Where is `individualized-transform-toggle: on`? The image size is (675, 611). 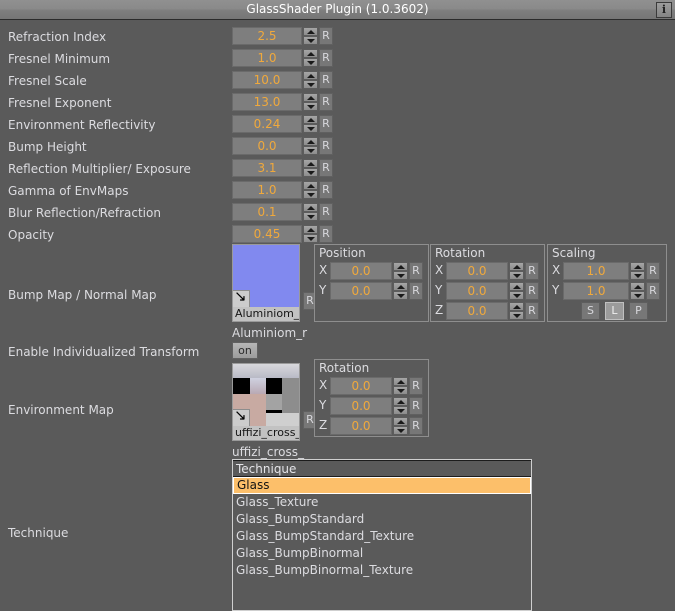 individualized-transform-toggle: on is located at coordinates (245, 350).